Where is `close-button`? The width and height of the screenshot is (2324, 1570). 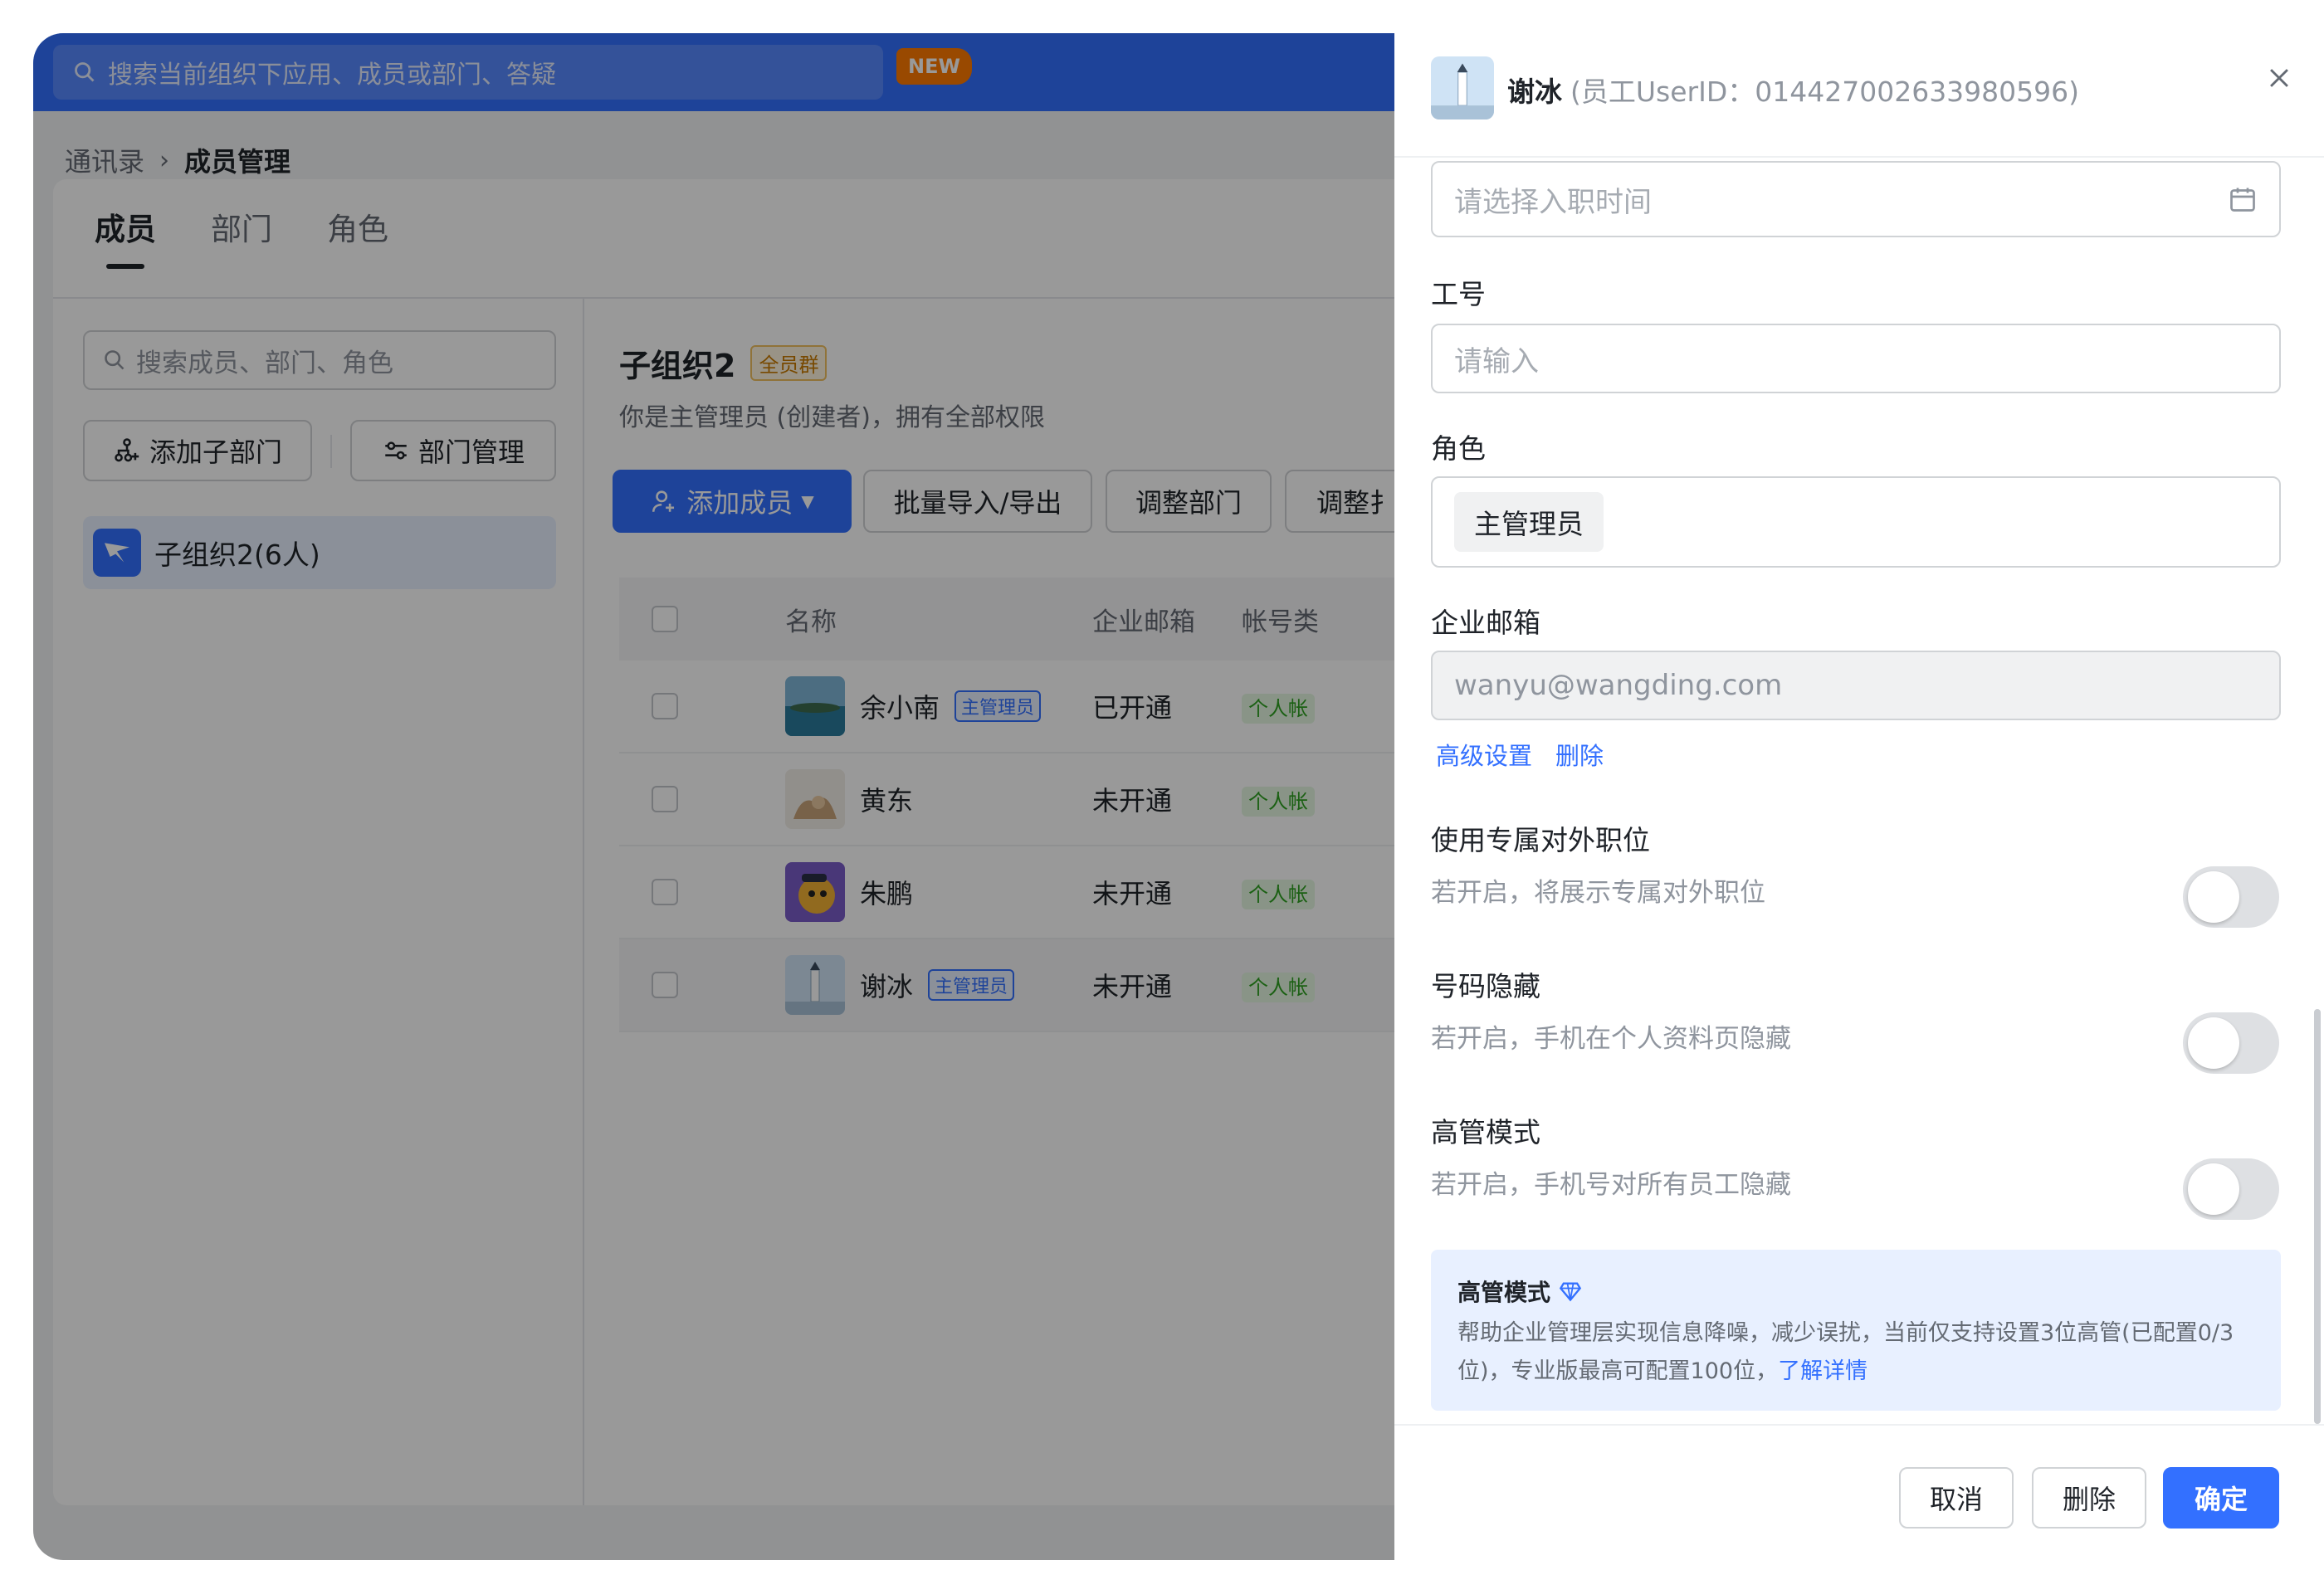
close-button is located at coordinates (2279, 78).